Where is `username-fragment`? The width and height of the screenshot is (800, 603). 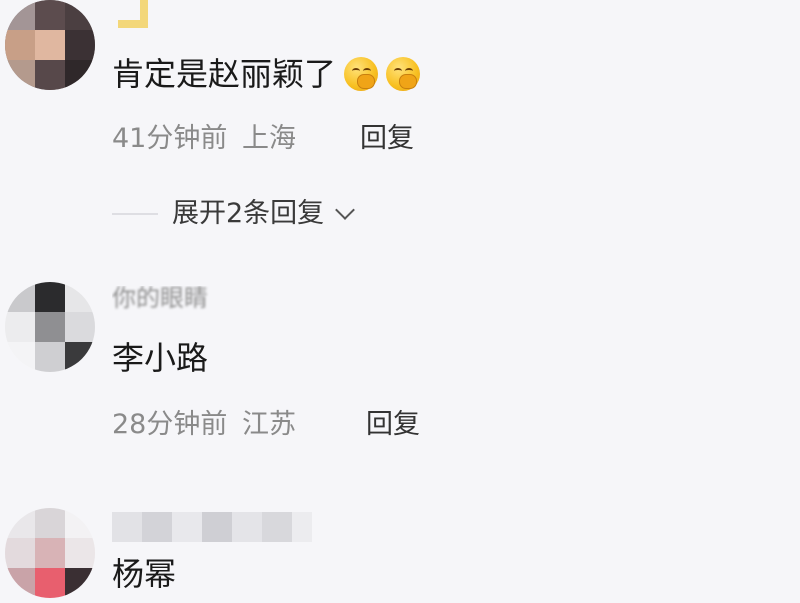 username-fragment is located at coordinates (135, 15).